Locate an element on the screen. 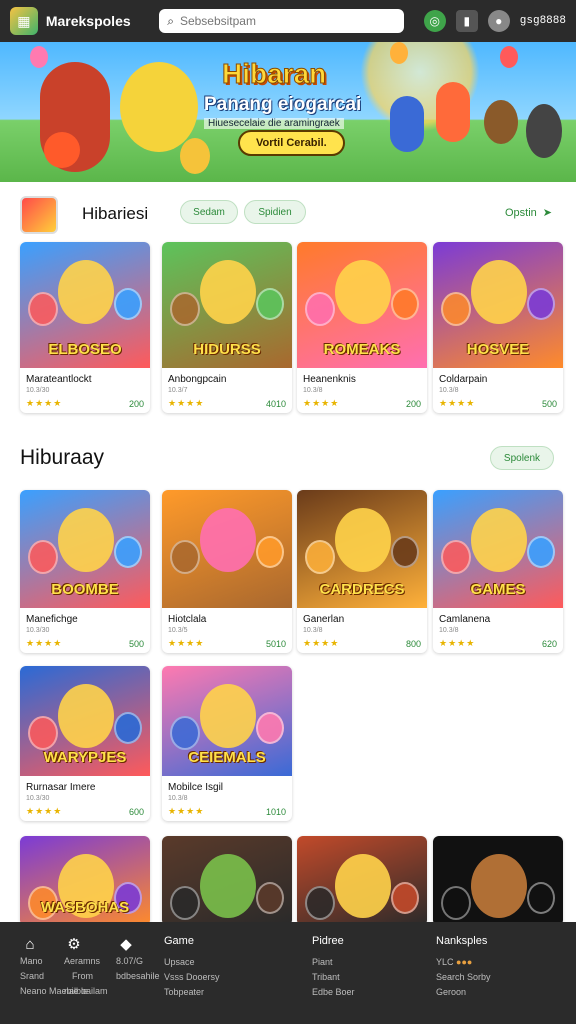 The width and height of the screenshot is (576, 1024). game-thumbnail: CEIEMALS is located at coordinates (227, 721).